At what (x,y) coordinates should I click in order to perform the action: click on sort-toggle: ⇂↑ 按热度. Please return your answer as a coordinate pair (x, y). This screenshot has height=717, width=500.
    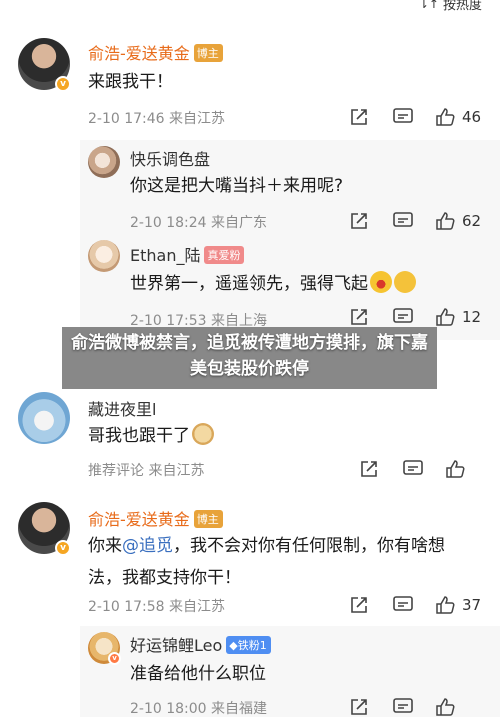
    Looking at the image, I should click on (450, 6).